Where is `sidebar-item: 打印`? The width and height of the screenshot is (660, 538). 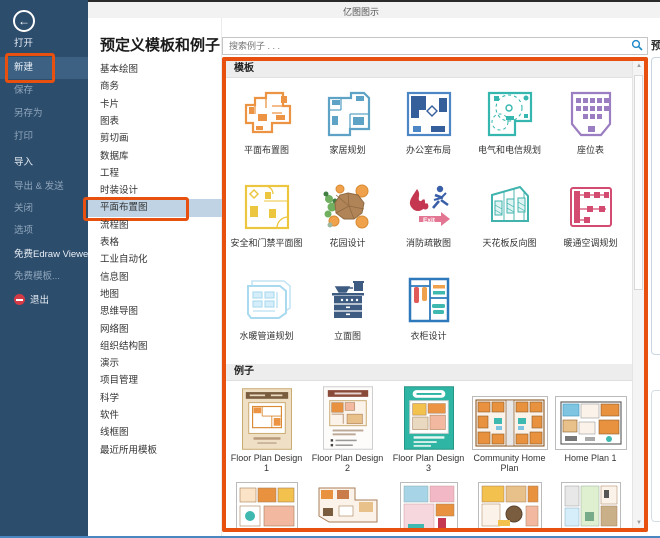 sidebar-item: 打印 is located at coordinates (44, 137).